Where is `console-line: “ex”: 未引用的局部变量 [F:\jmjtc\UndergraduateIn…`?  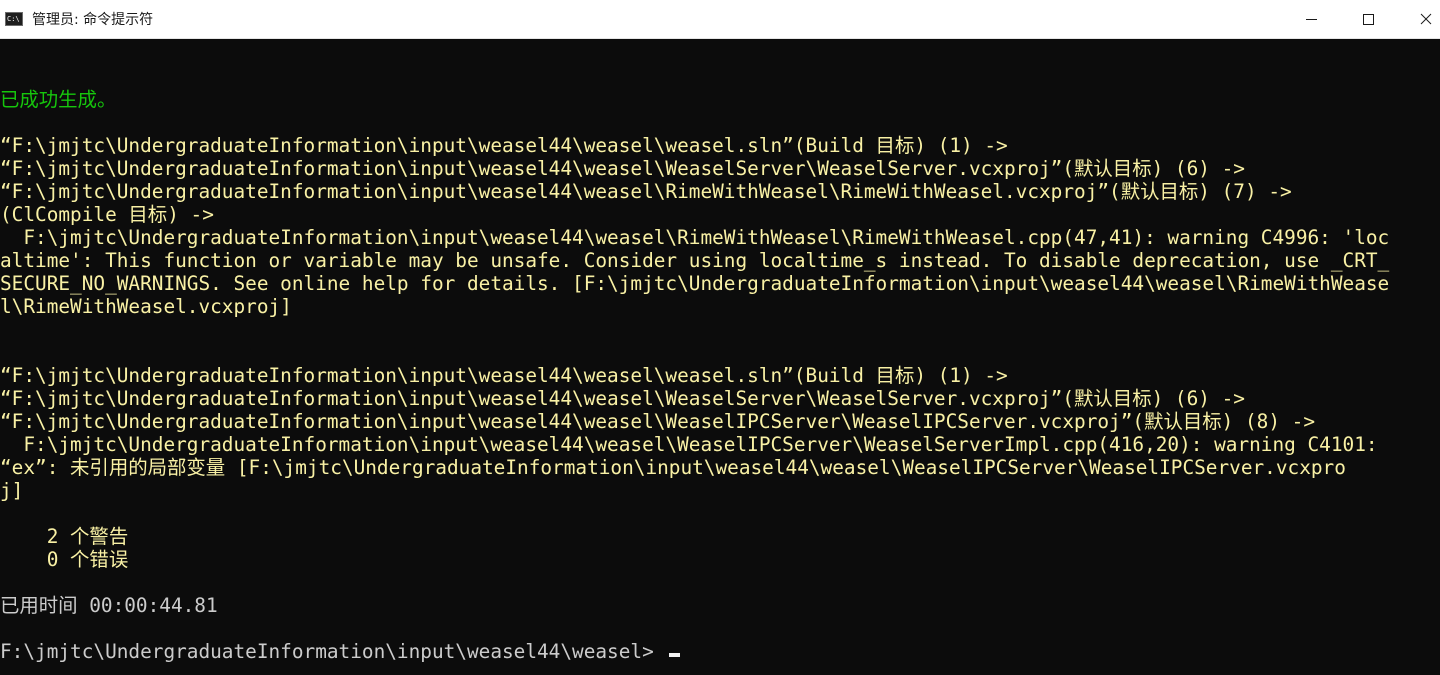
console-line: “ex”: 未引用的局部变量 [F:\jmjtc\UndergraduateIn… is located at coordinates (673, 467).